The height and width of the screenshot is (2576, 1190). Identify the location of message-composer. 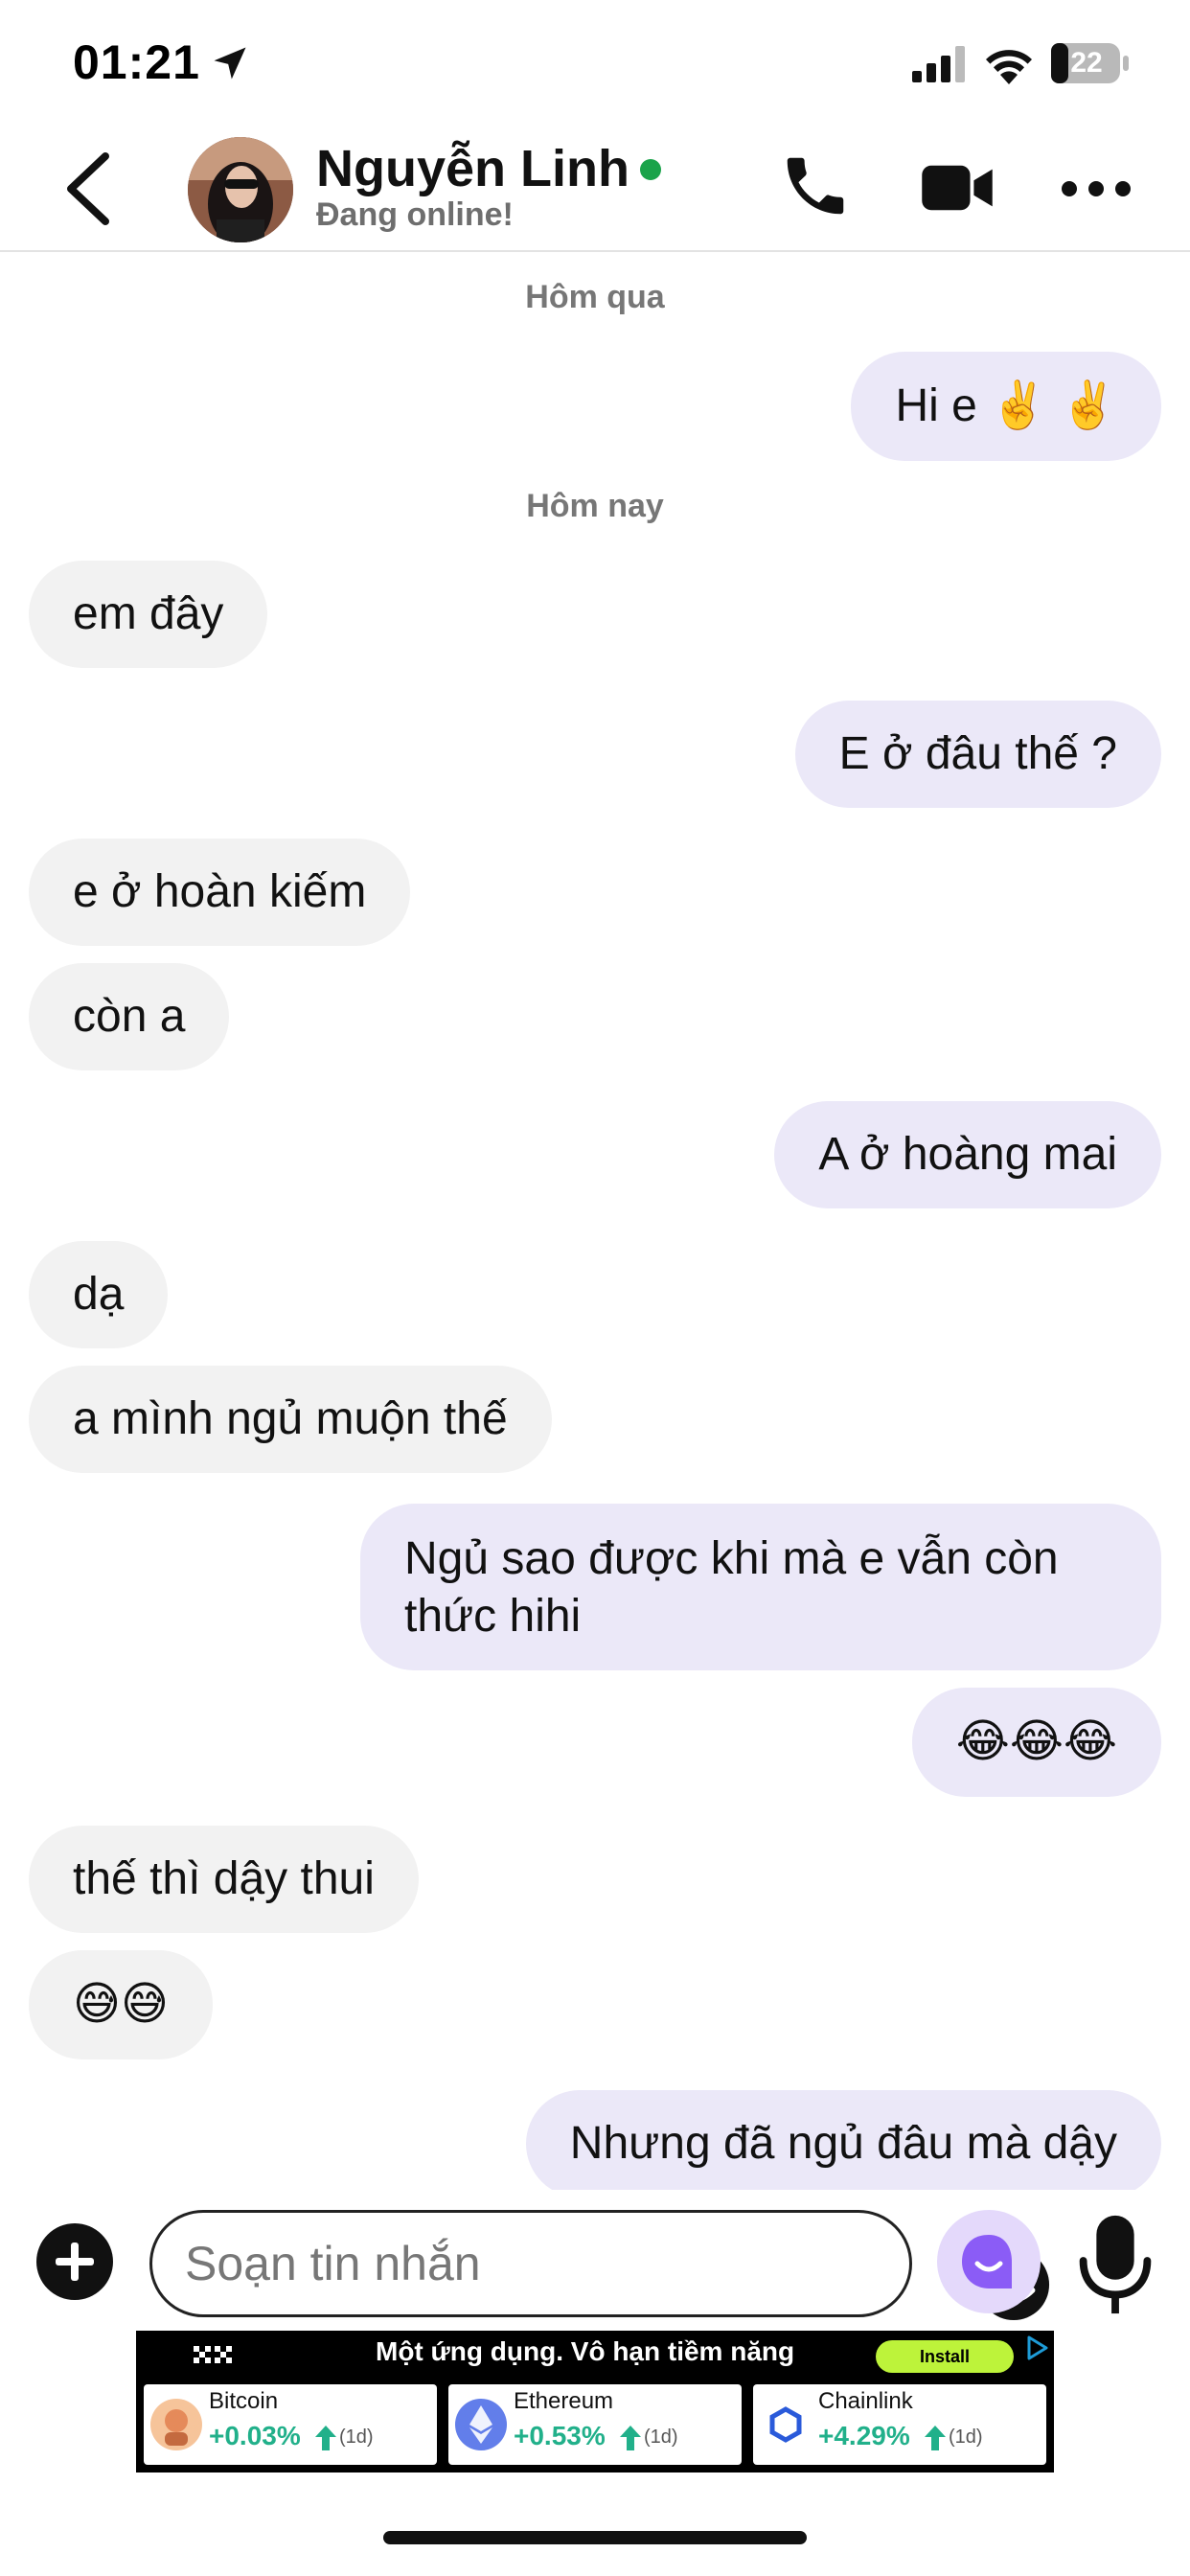
(595, 2266).